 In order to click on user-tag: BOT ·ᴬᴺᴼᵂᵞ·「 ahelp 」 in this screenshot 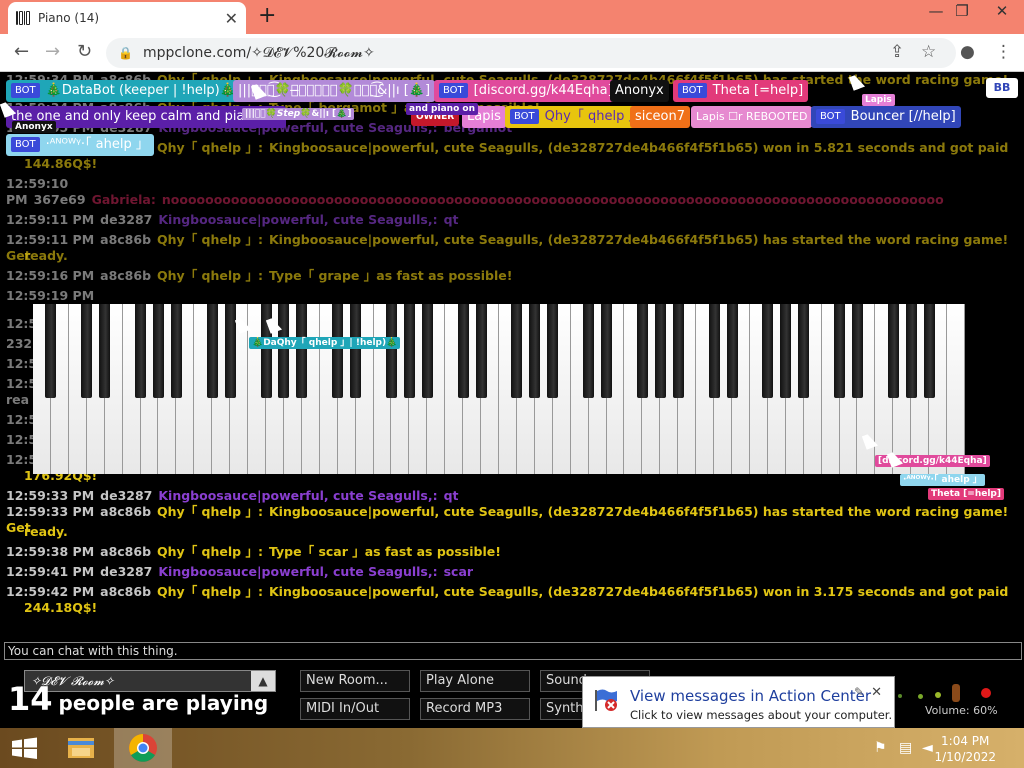, I will do `click(80, 145)`.